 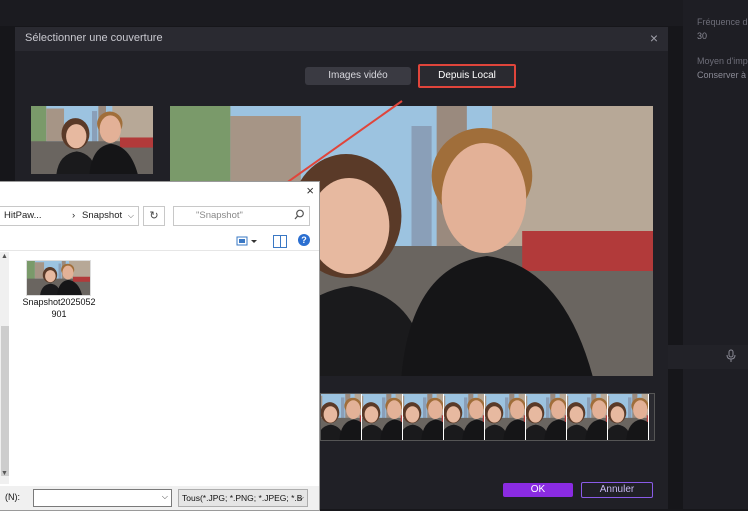 What do you see at coordinates (102, 498) in the screenshot?
I see `filename-field: ⌵` at bounding box center [102, 498].